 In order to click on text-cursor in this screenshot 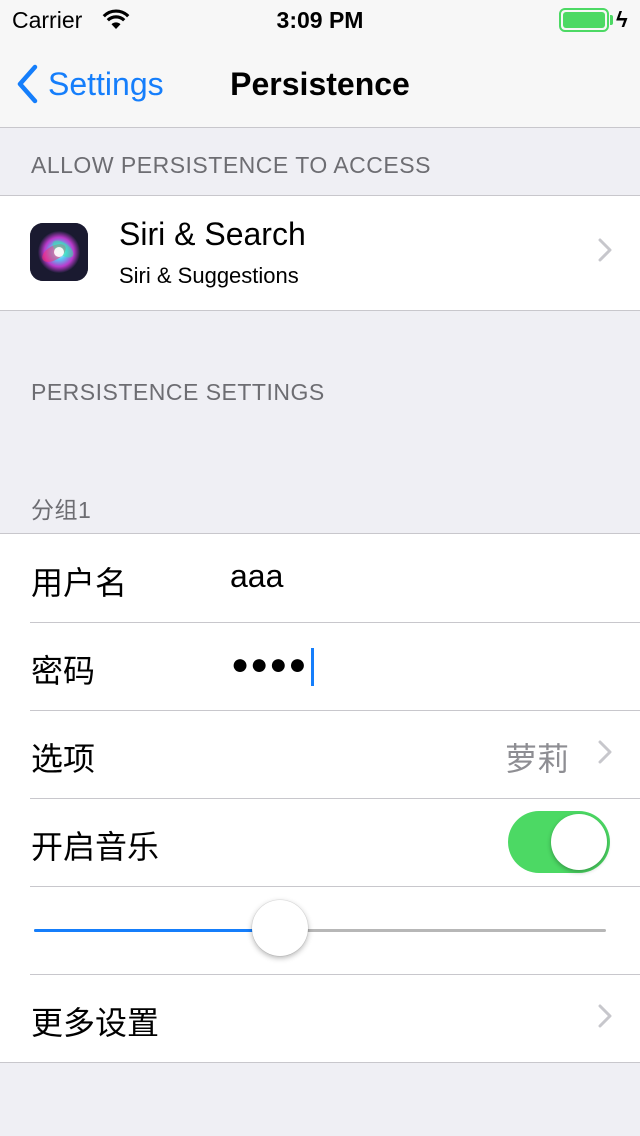, I will do `click(312, 667)`.